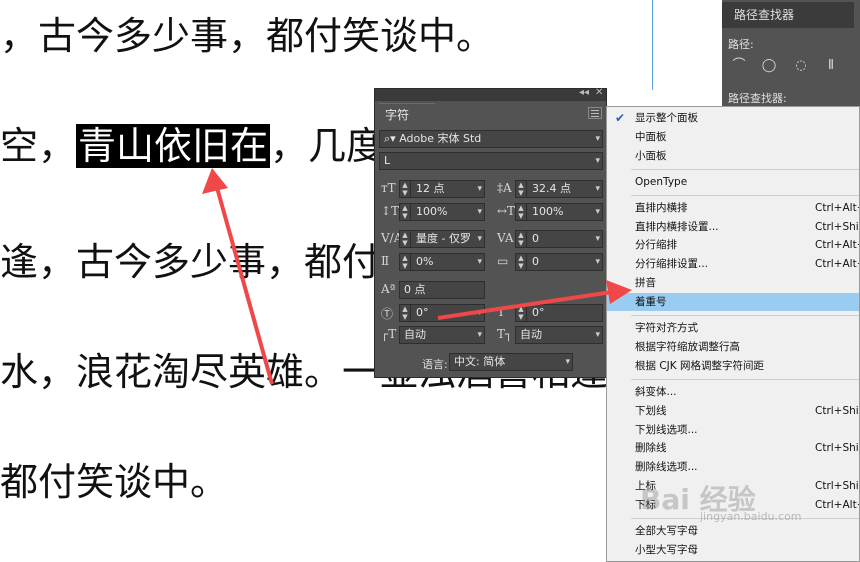 This screenshot has width=860, height=562. I want to click on aki-after-icon: T┐, so click(505, 334).